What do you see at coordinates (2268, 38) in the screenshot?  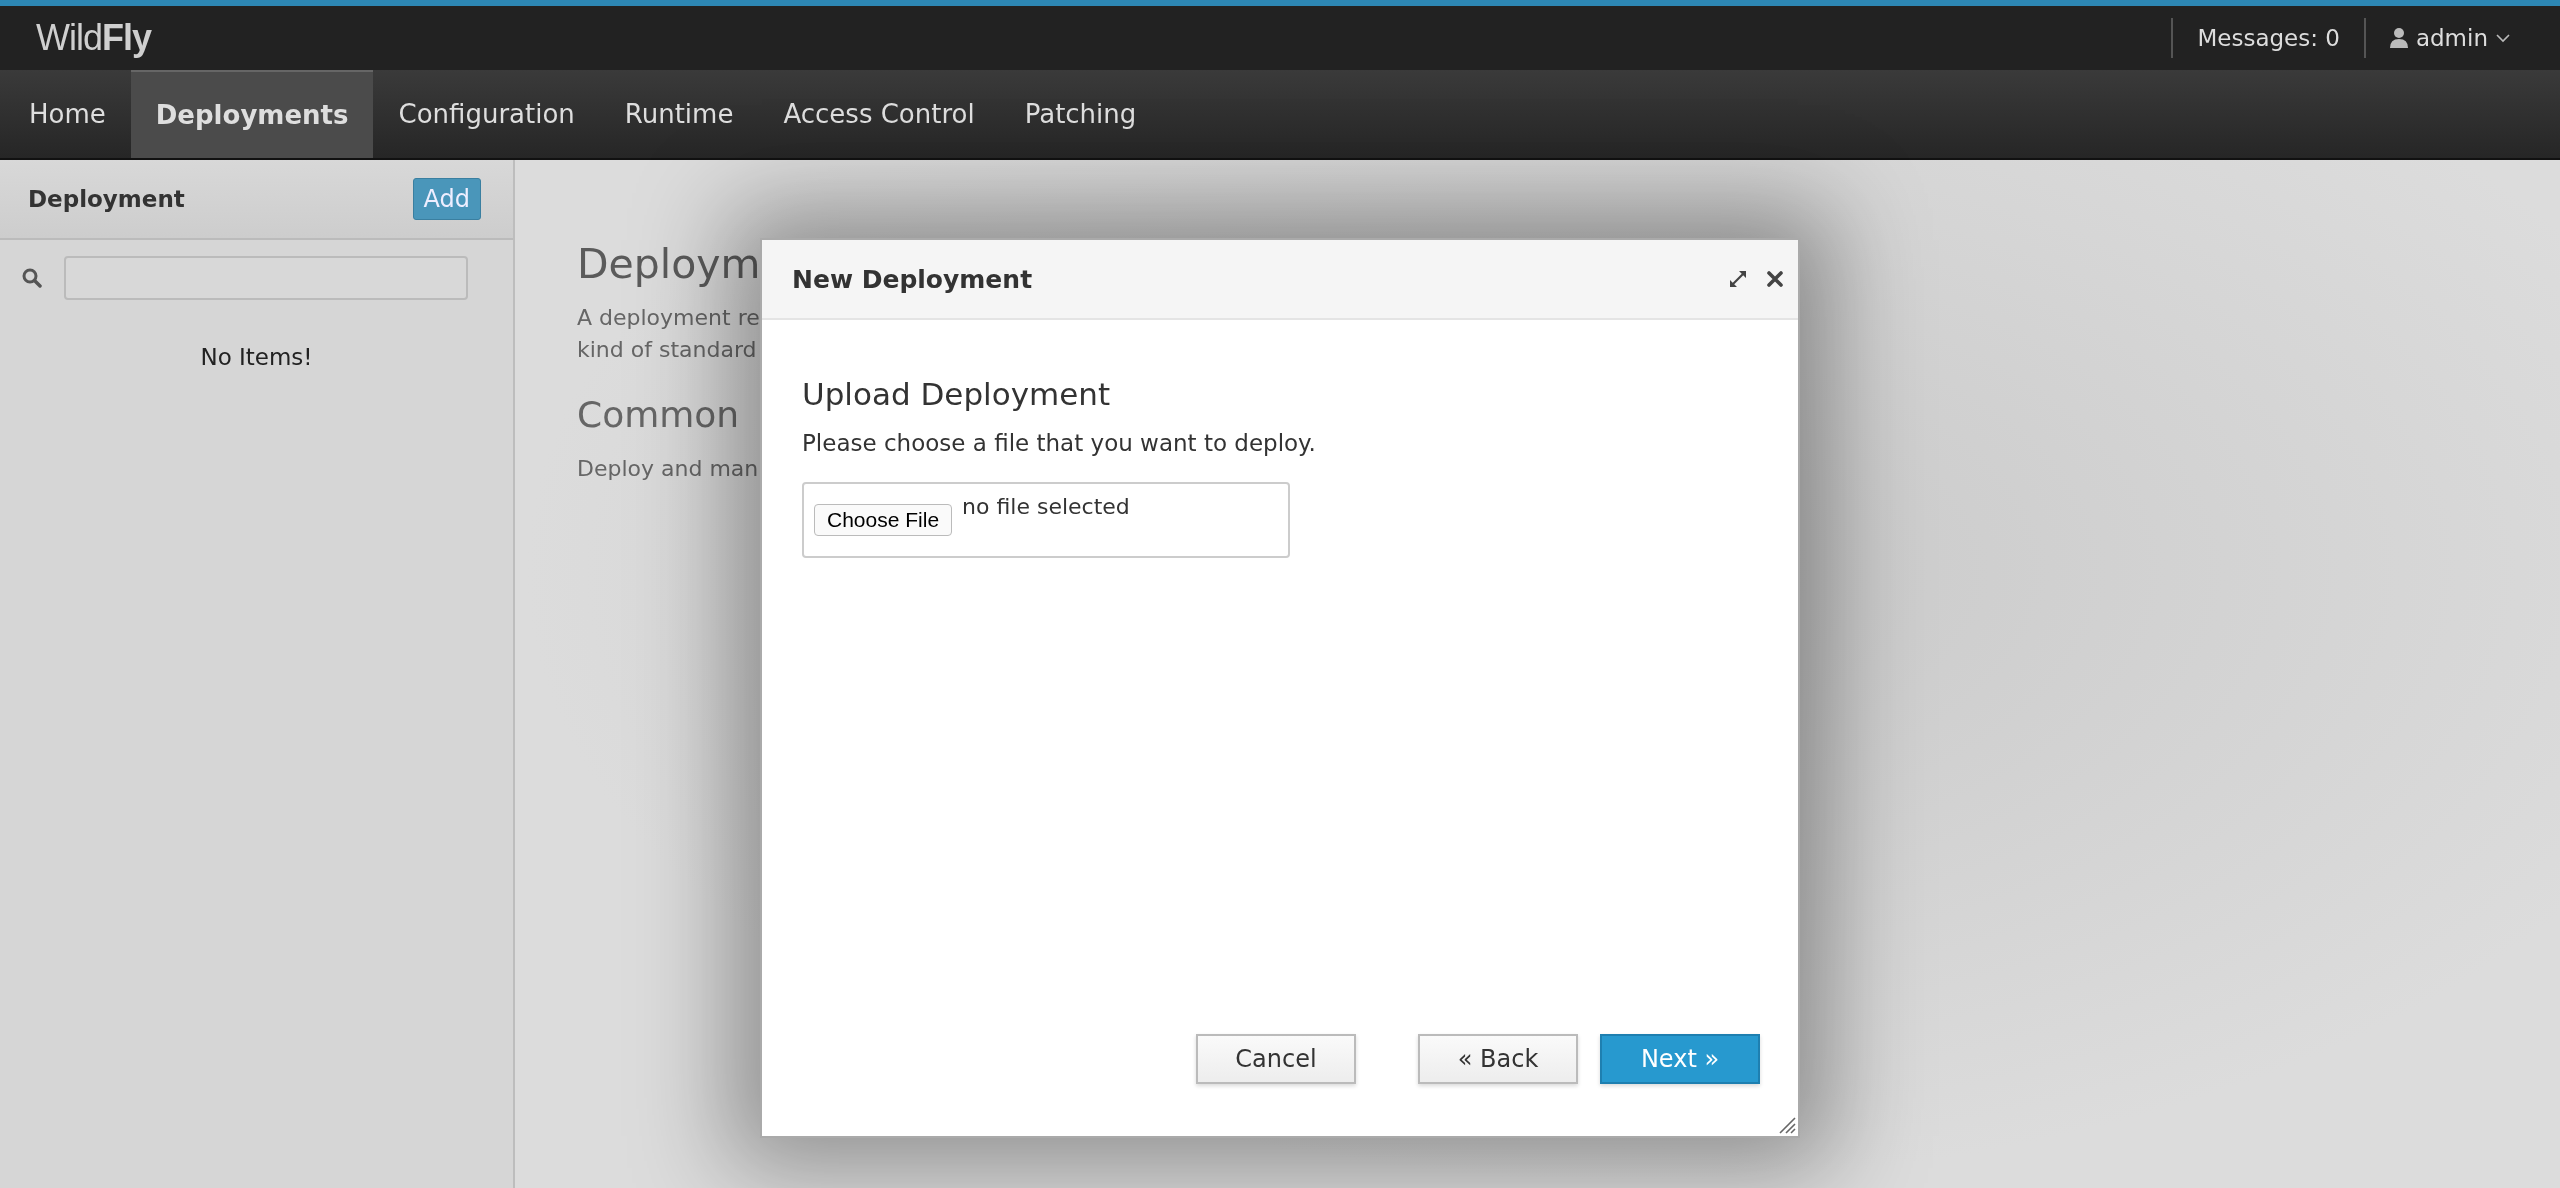 I see `messages-link: Messages: 0` at bounding box center [2268, 38].